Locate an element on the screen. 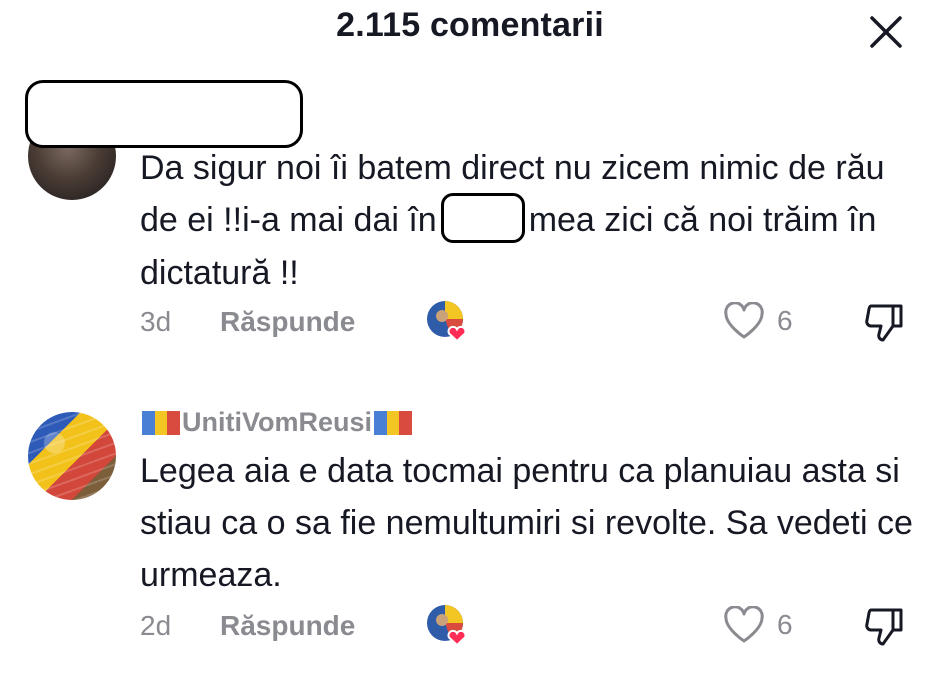 The width and height of the screenshot is (940, 674). redacted-word-box is located at coordinates (482, 218).